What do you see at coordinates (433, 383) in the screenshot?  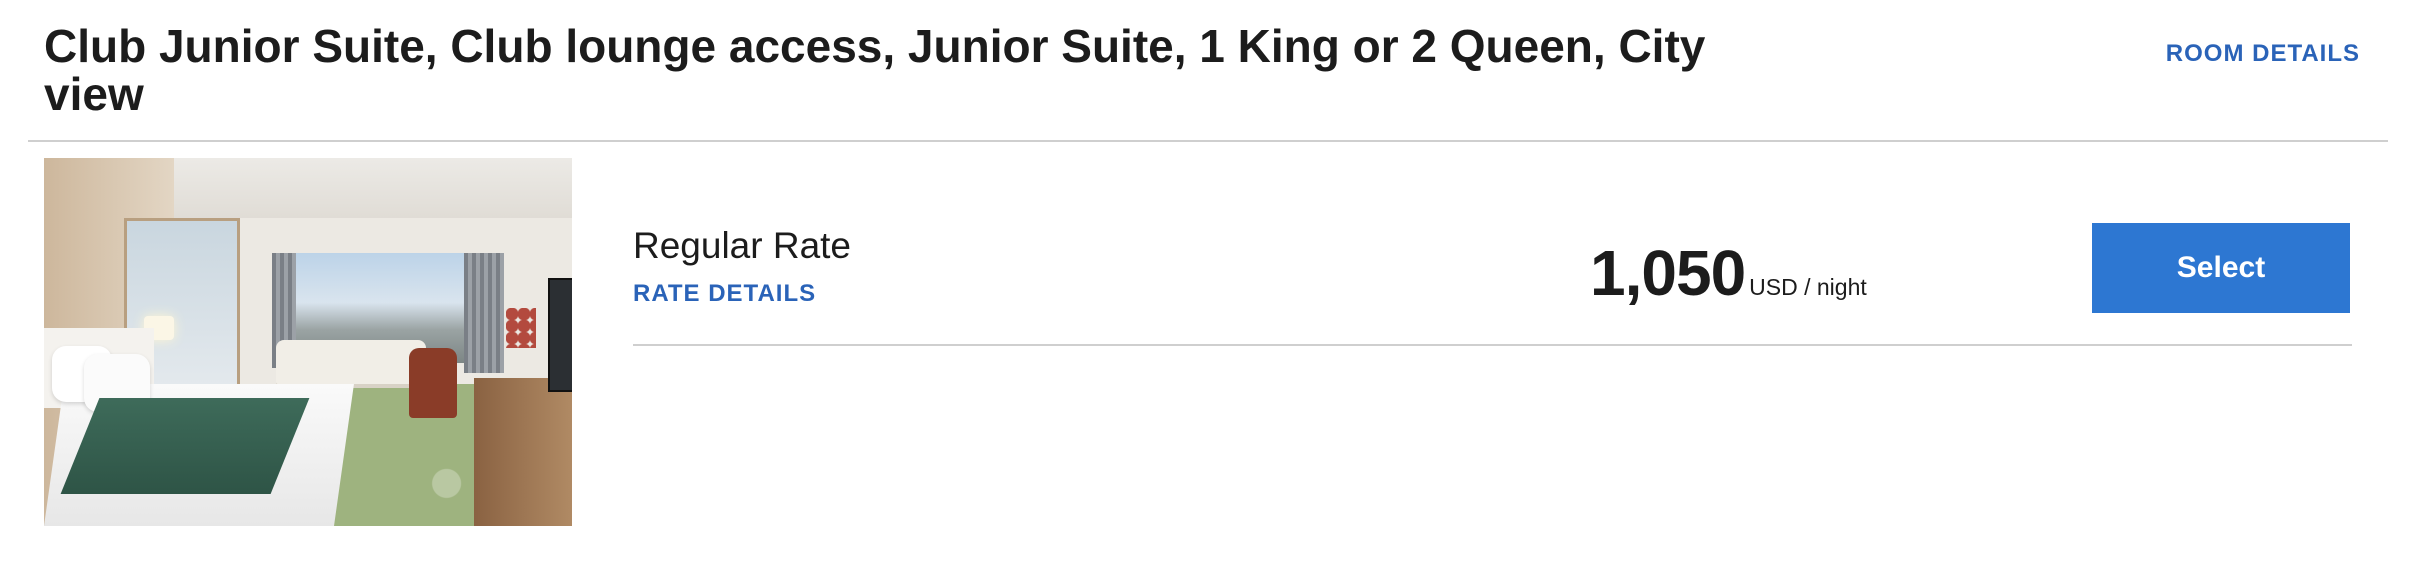 I see `photo-chair` at bounding box center [433, 383].